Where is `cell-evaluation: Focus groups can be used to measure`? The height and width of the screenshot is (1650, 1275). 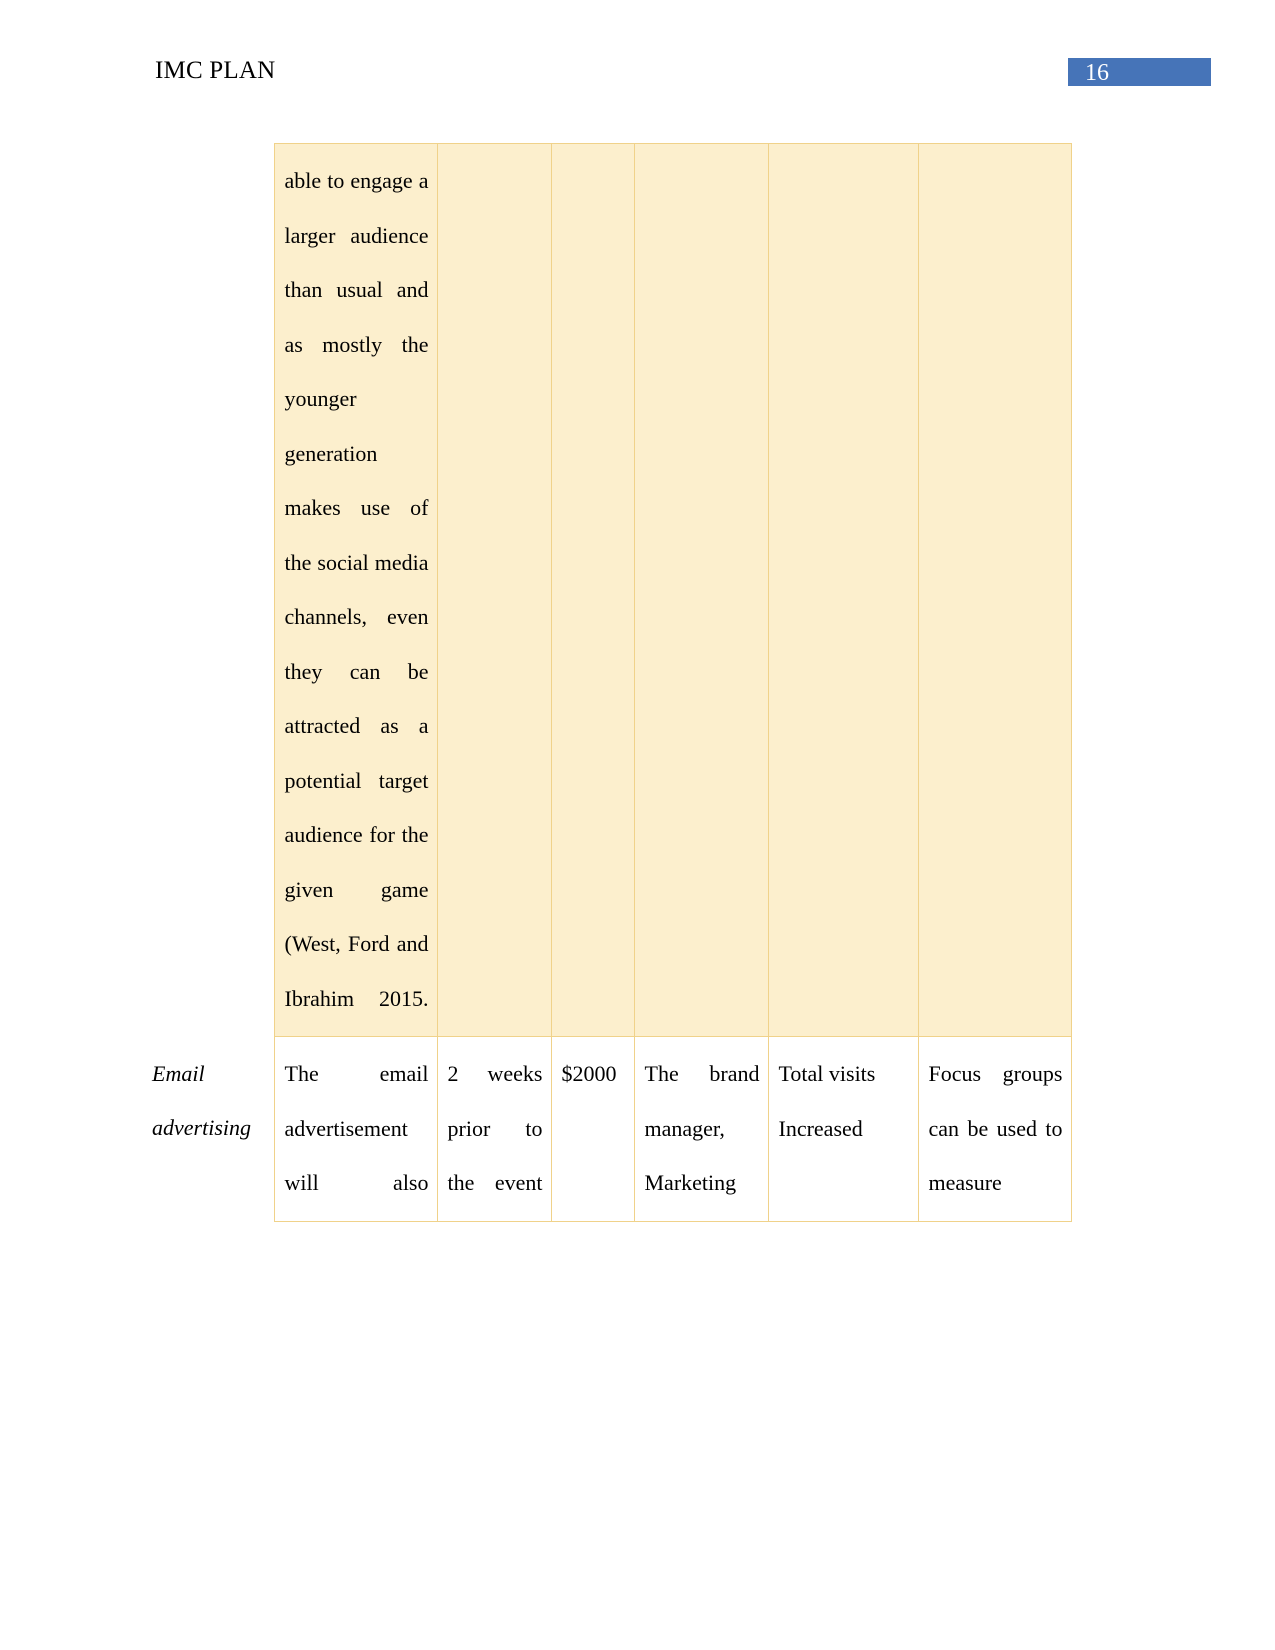
cell-evaluation: Focus groups can be used to measure is located at coordinates (994, 1129).